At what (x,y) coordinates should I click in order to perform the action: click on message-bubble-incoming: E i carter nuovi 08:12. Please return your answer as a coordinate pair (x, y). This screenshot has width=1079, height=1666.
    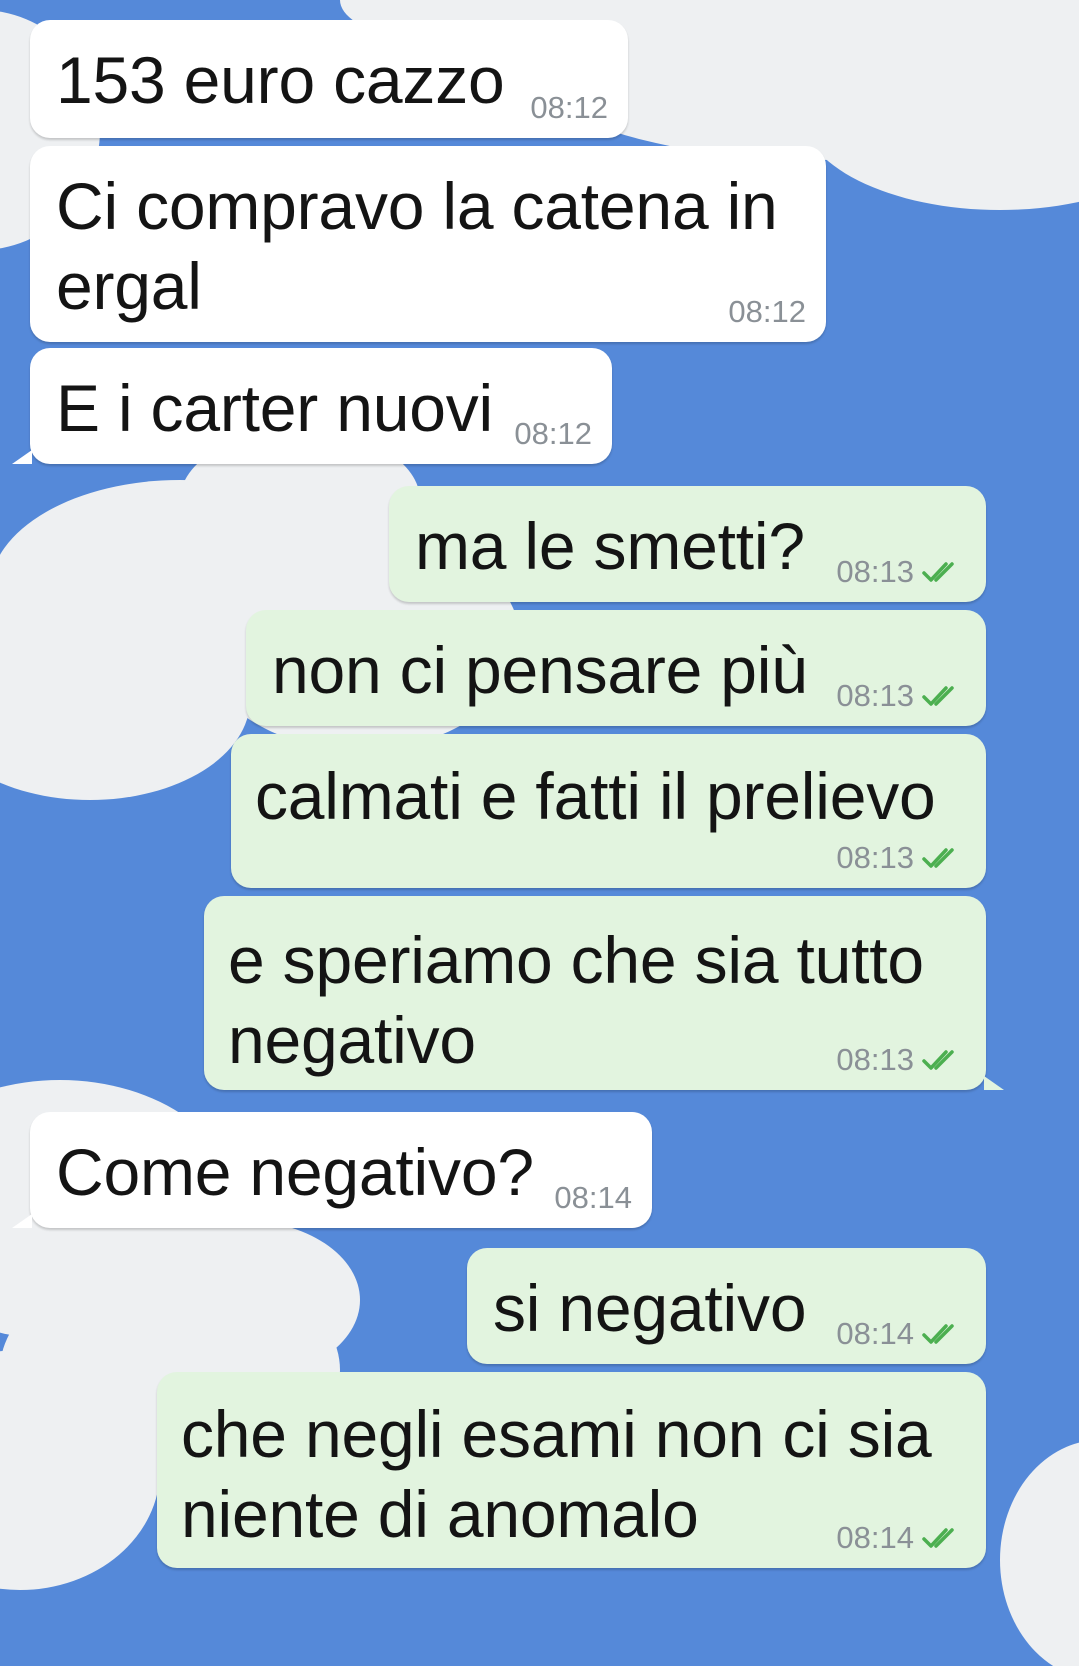
    Looking at the image, I should click on (312, 406).